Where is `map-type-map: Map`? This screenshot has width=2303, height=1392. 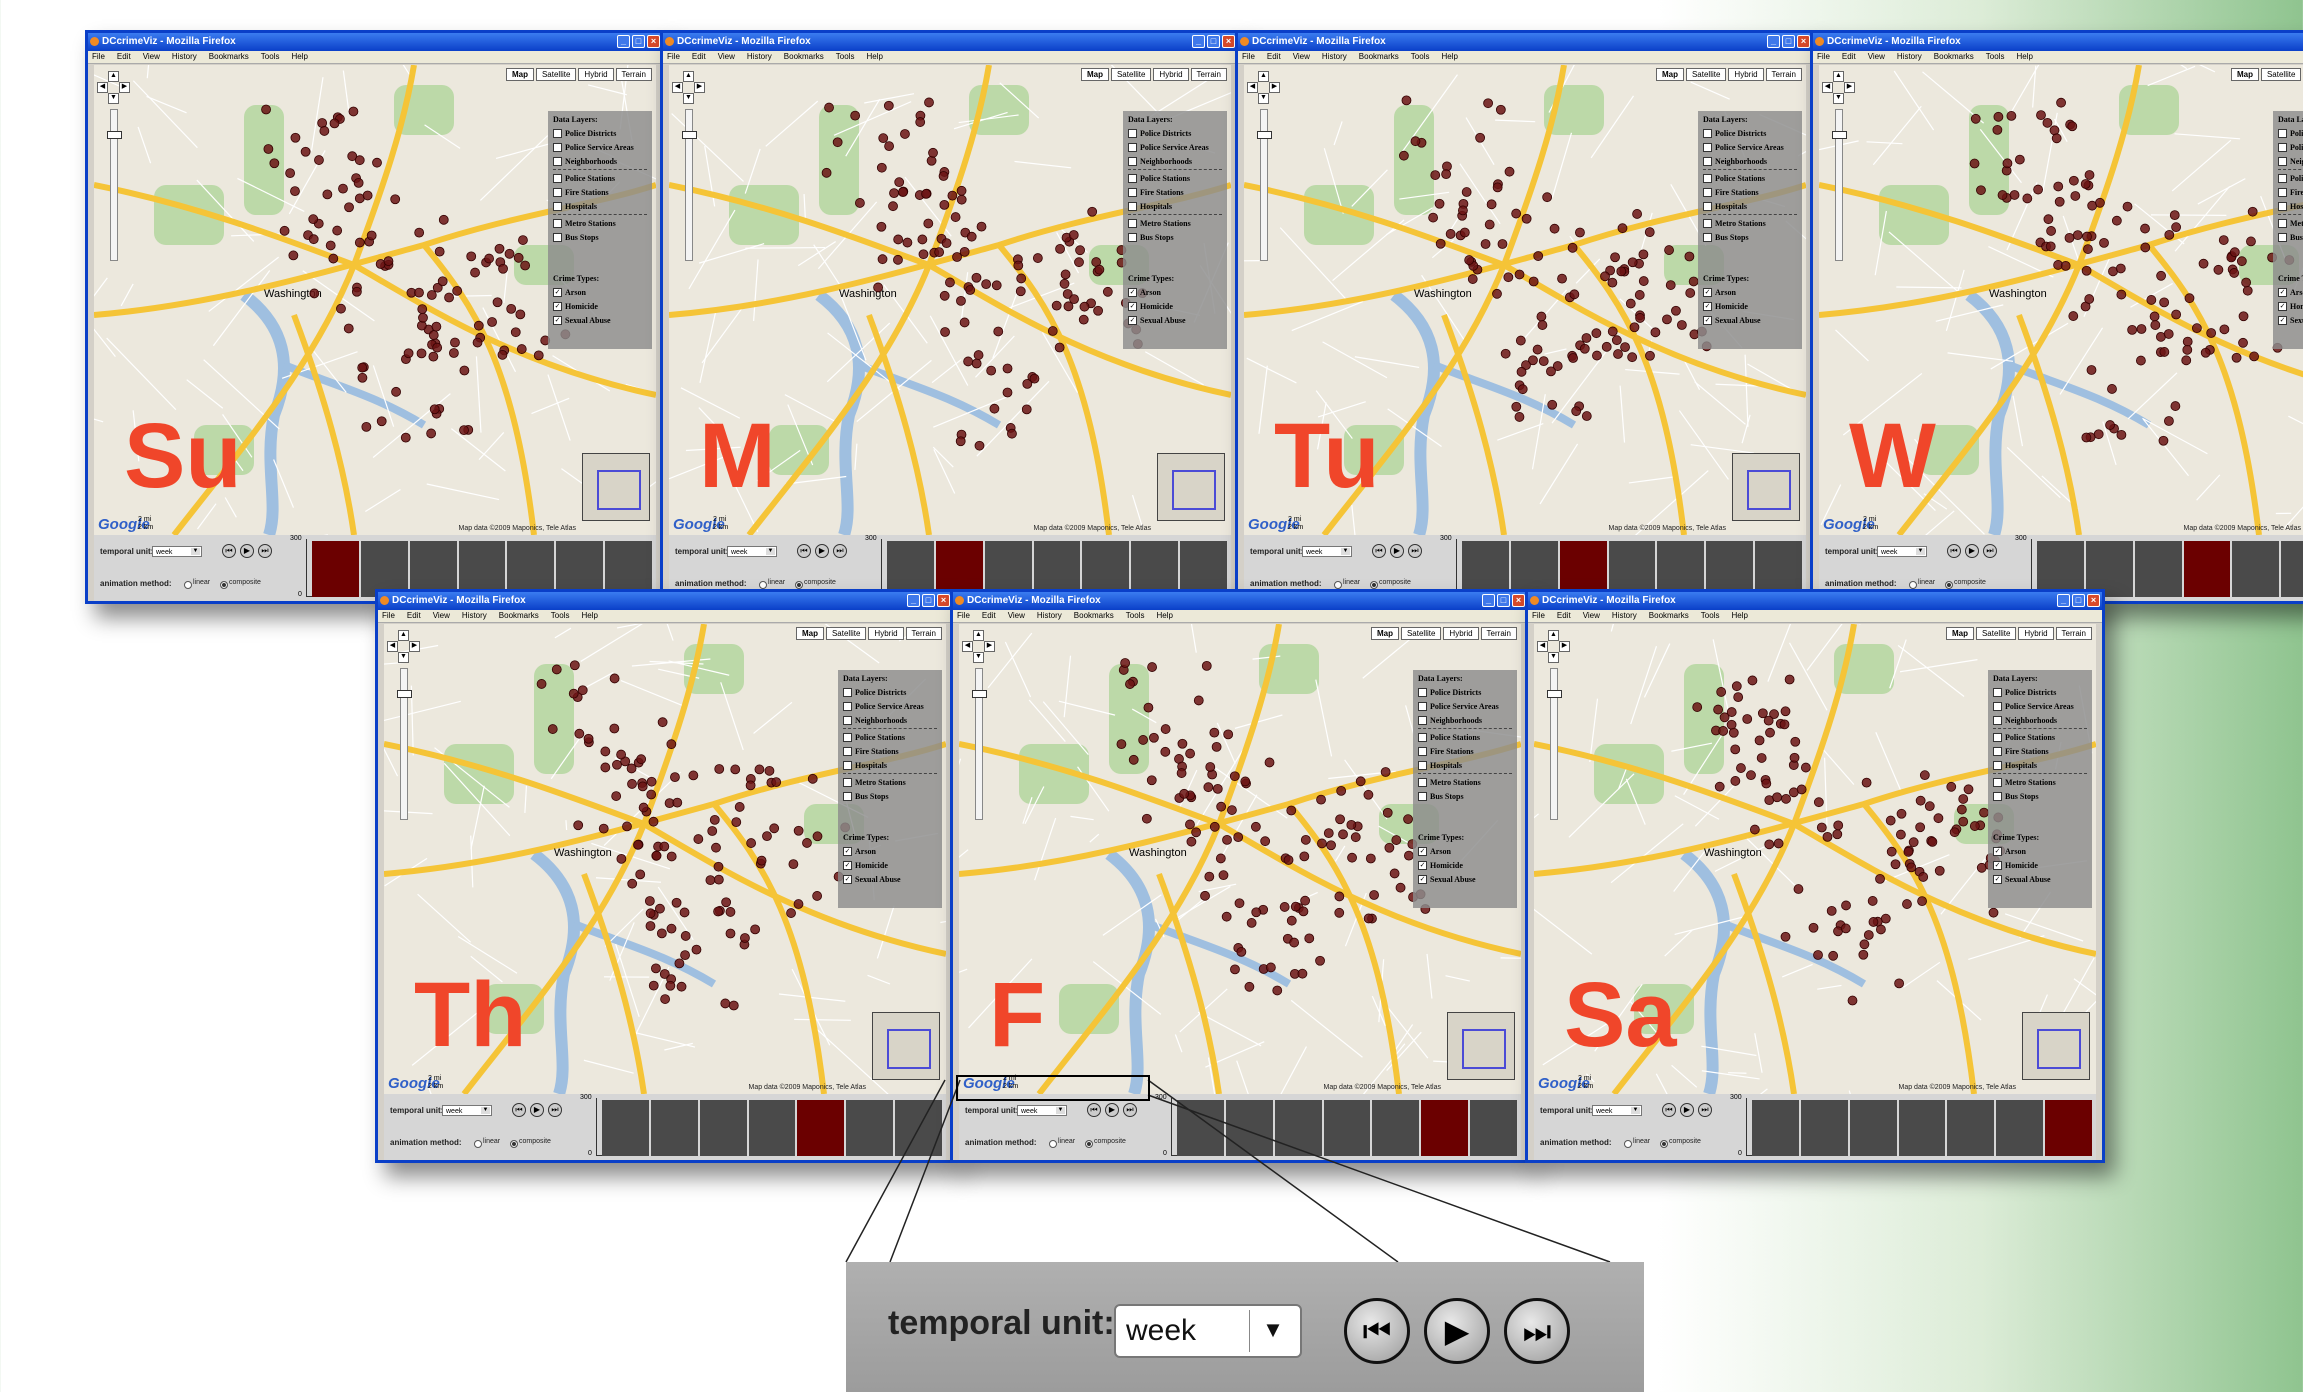
map-type-map: Map is located at coordinates (1670, 74).